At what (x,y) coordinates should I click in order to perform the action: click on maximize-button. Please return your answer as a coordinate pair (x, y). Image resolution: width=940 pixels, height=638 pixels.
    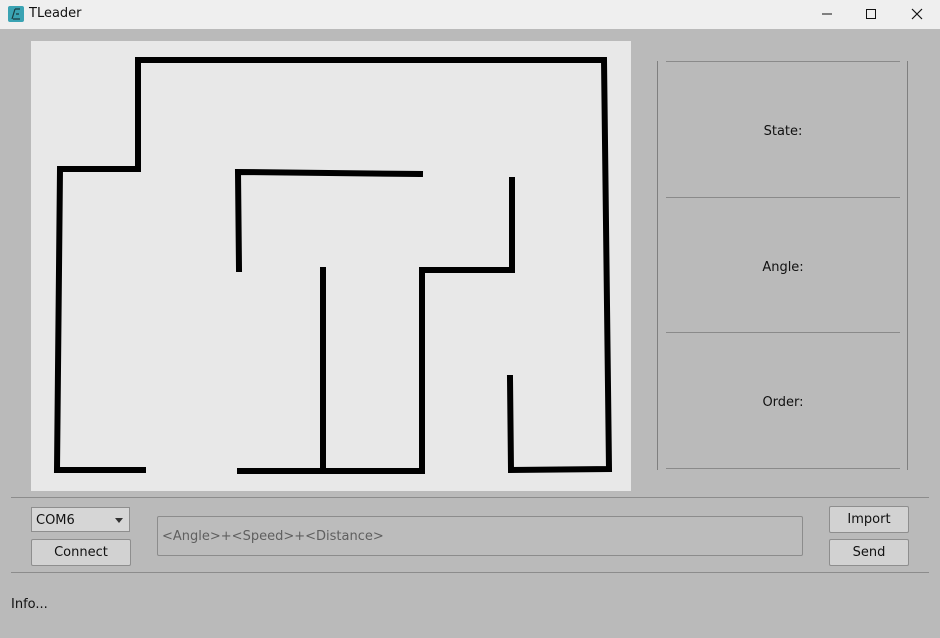
    Looking at the image, I should click on (871, 14).